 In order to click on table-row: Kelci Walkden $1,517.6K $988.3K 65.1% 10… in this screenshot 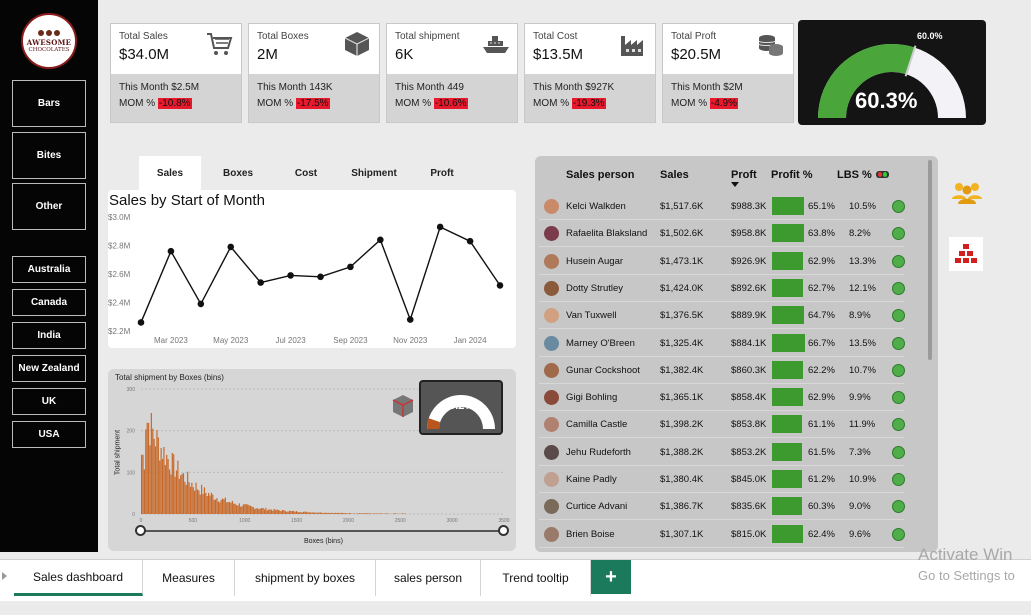, I will do `click(722, 206)`.